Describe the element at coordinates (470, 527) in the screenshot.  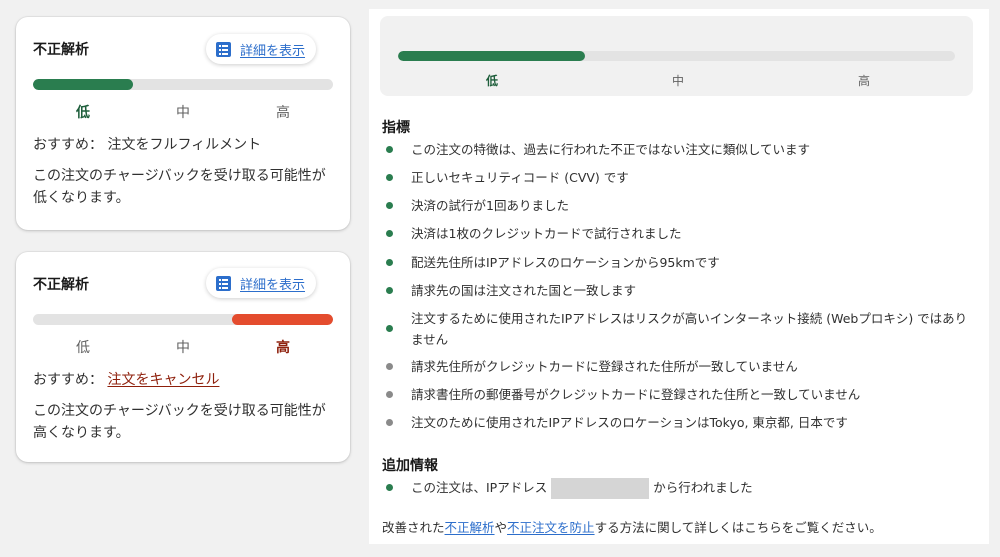
I see `fraud-analysis-link: 不正解析` at that location.